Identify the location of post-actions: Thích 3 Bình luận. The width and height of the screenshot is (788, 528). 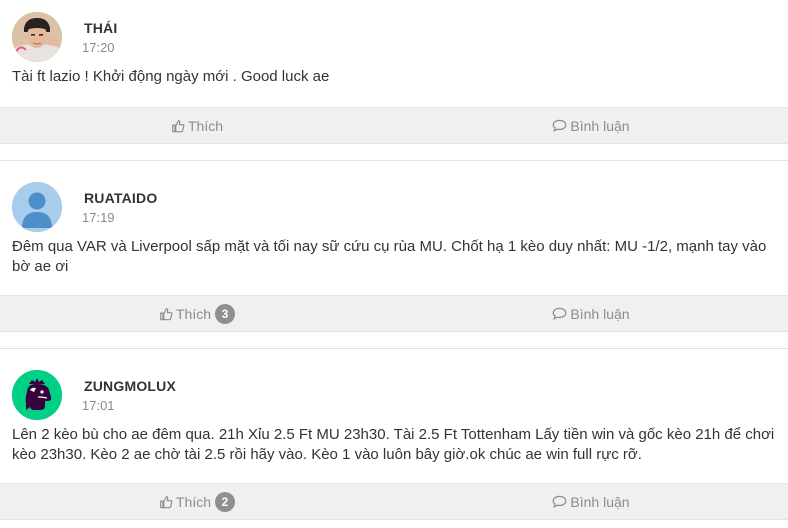
(394, 313).